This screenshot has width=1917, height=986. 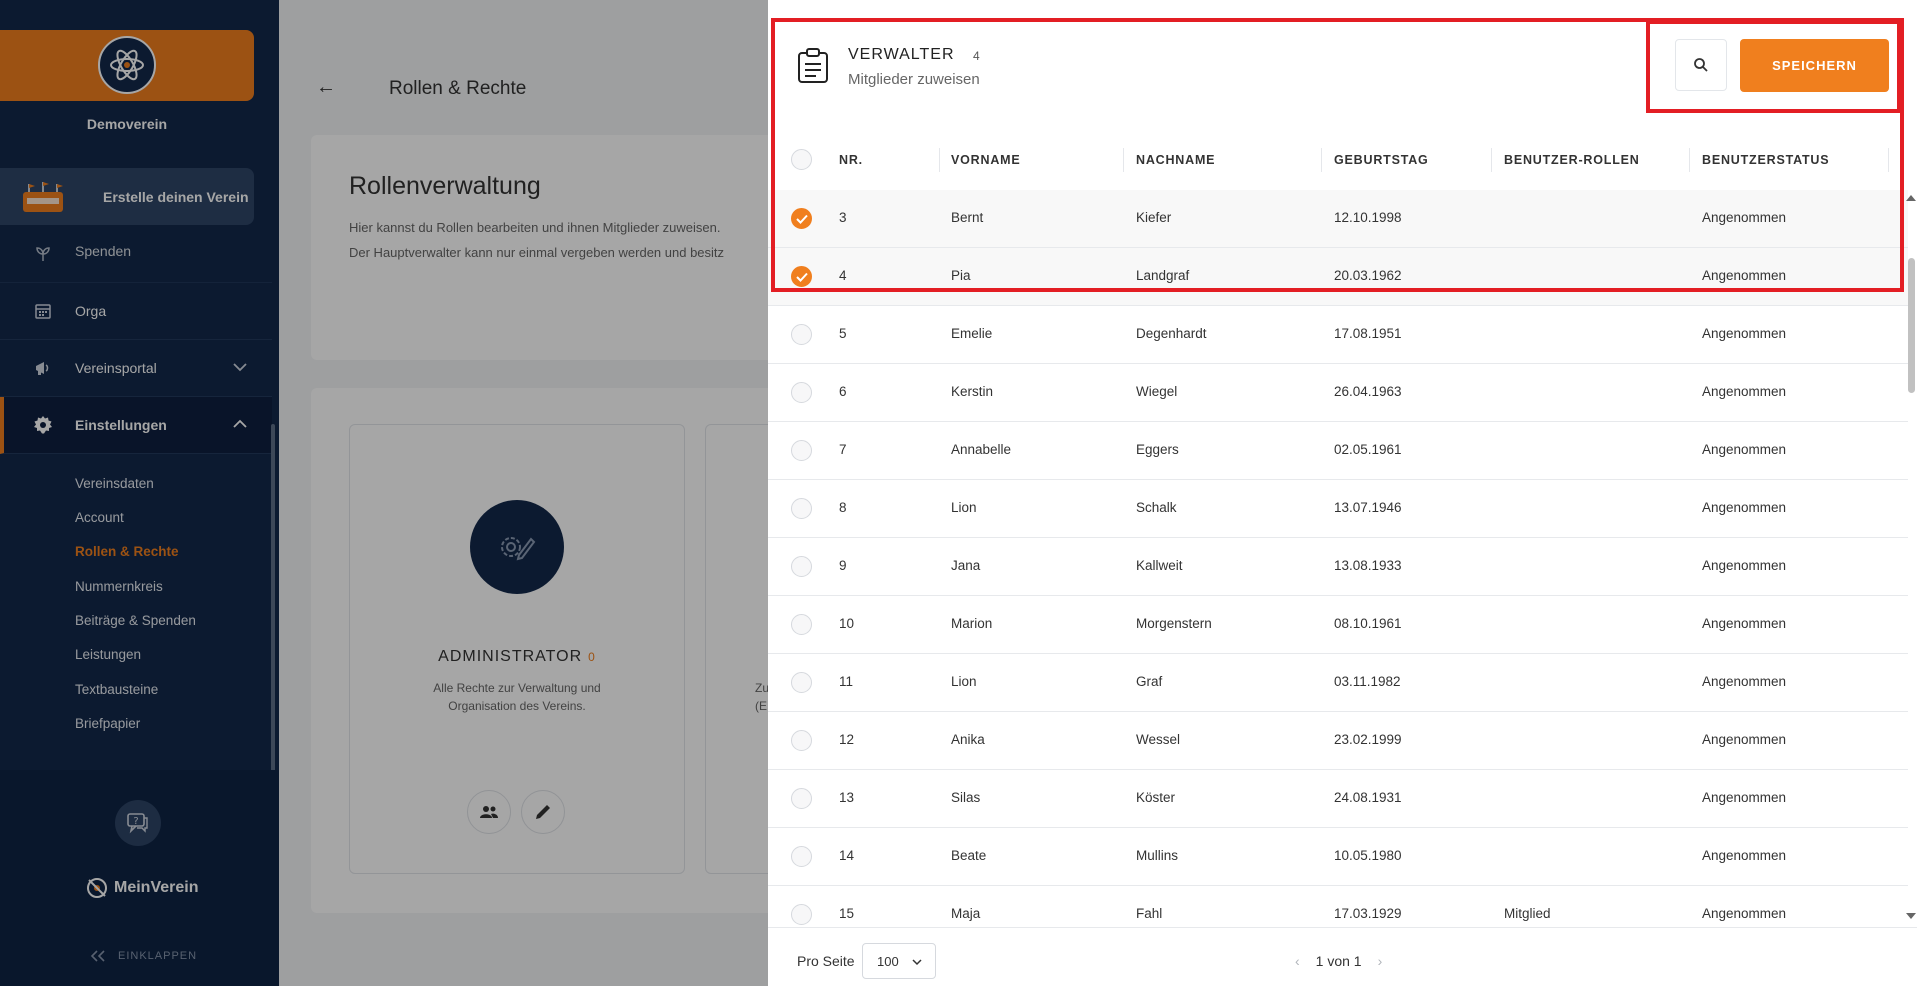 I want to click on pagination: ‹ 1 von 1 ›, so click(x=1338, y=961).